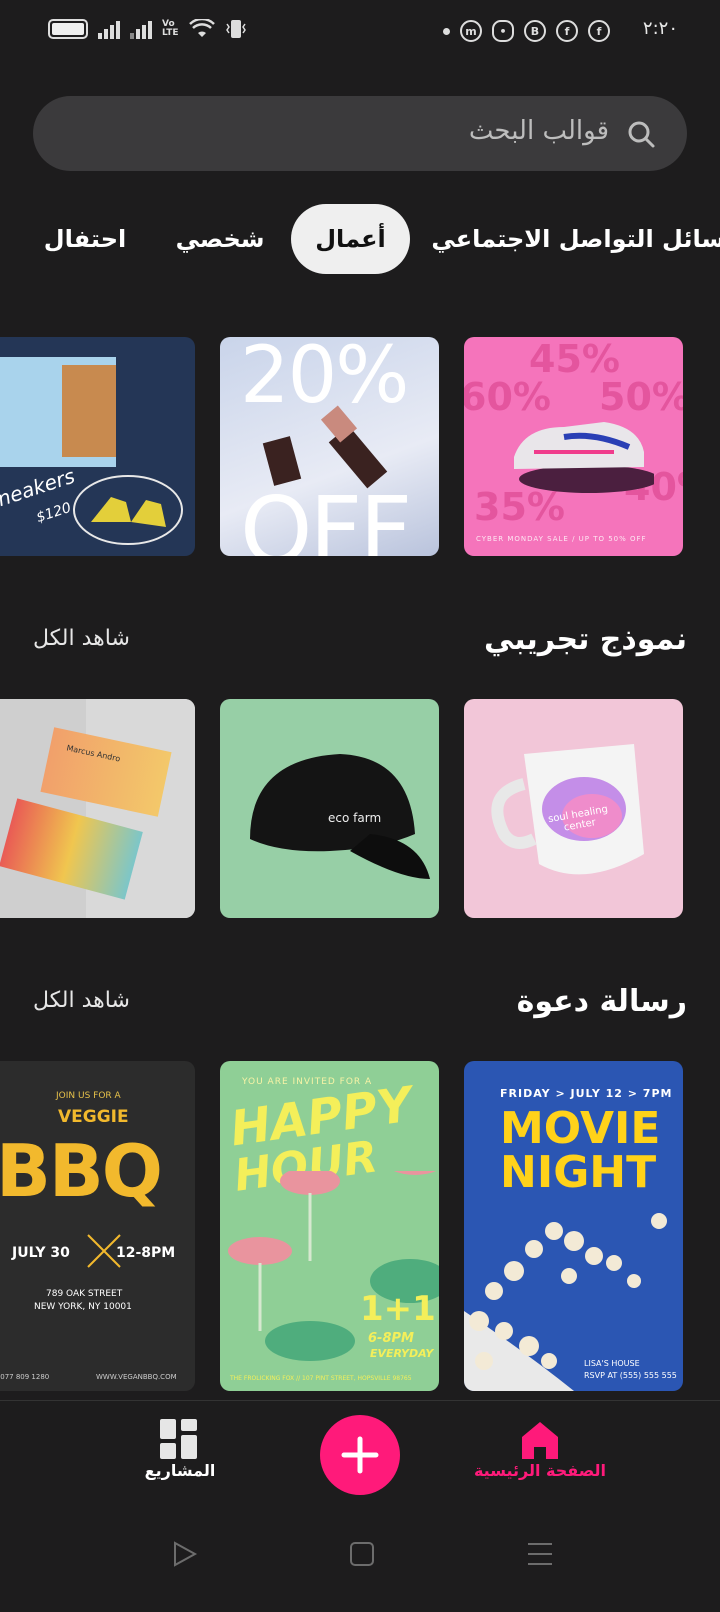 The height and width of the screenshot is (1612, 720). Describe the element at coordinates (170, 28) in the screenshot. I see `volte-icon: Vo LTE` at that location.